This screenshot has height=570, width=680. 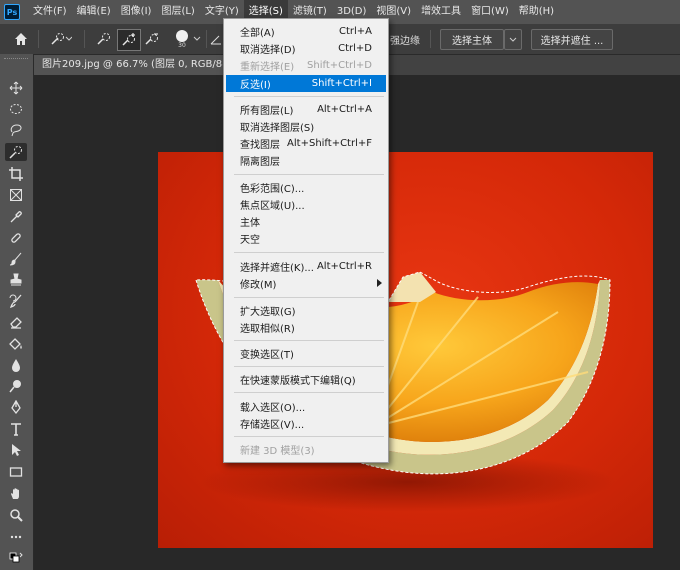 What do you see at coordinates (16, 259) in the screenshot?
I see `brush-tool-icon` at bounding box center [16, 259].